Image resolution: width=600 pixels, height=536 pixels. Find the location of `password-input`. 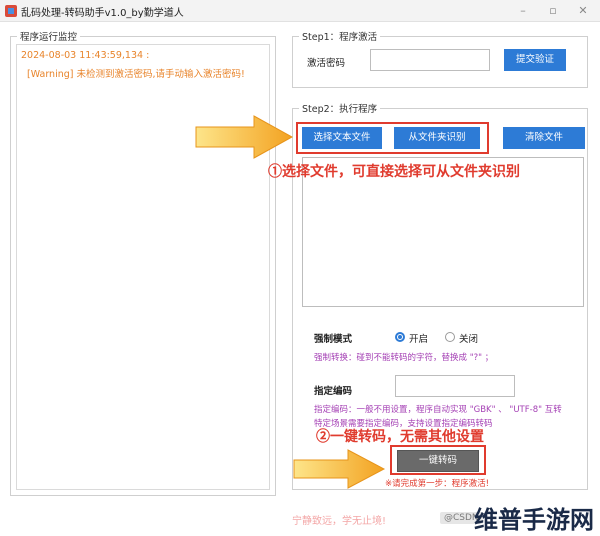

password-input is located at coordinates (430, 60).